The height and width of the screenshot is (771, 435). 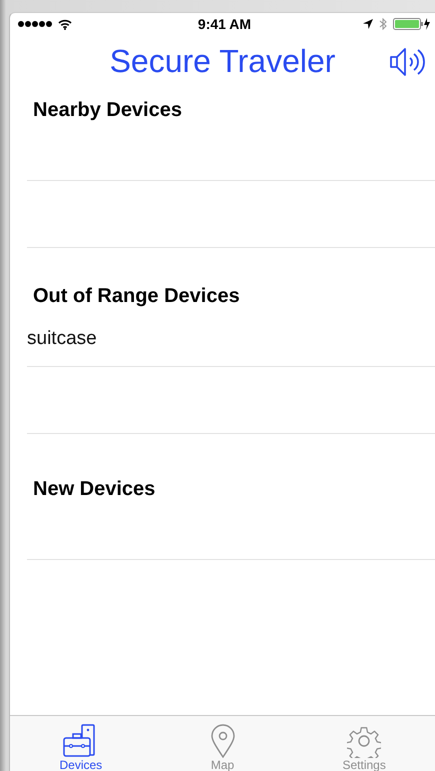 What do you see at coordinates (223, 61) in the screenshot?
I see `app-title: Secure Traveler` at bounding box center [223, 61].